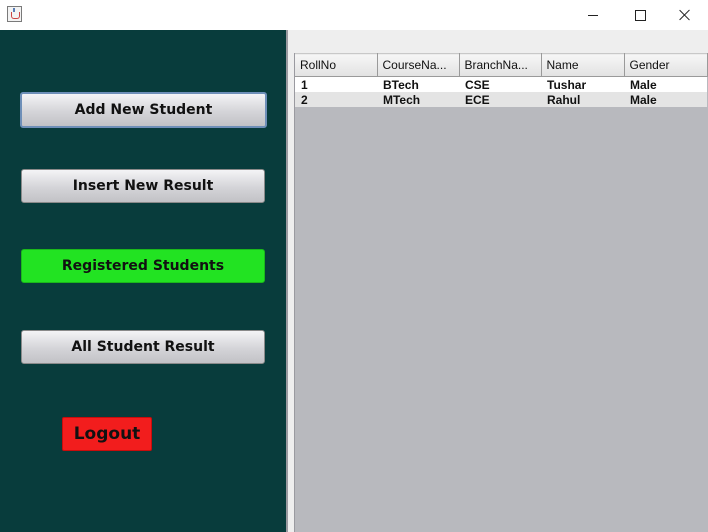 This screenshot has width=708, height=532. I want to click on maximize-button, so click(640, 15).